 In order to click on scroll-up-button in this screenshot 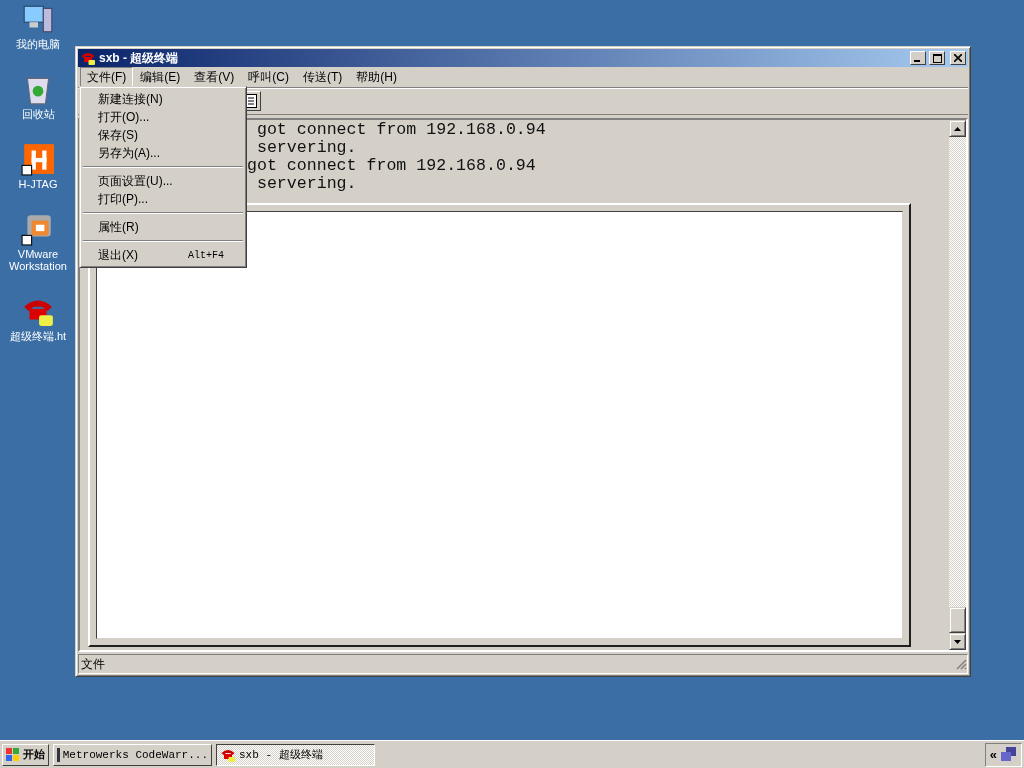, I will do `click(957, 128)`.